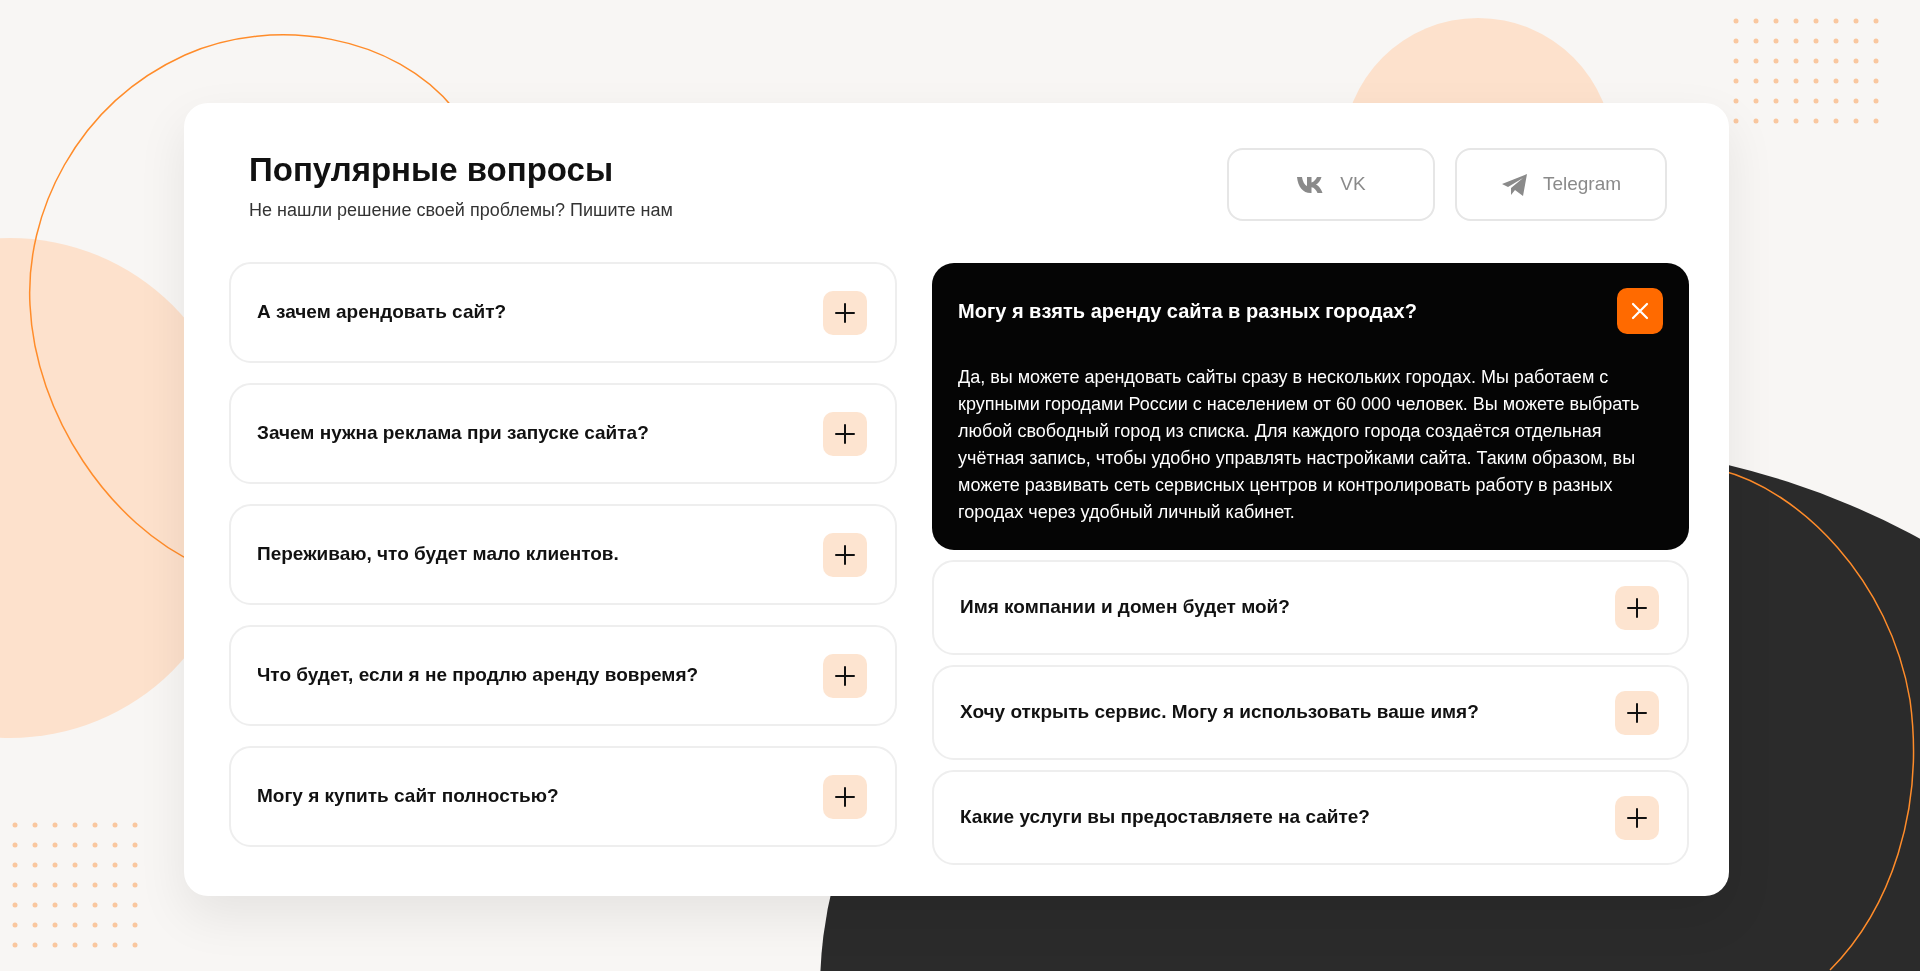 This screenshot has width=1920, height=971. Describe the element at coordinates (408, 796) in the screenshot. I see `faq-question: Могу я купить сайт полностью?` at that location.